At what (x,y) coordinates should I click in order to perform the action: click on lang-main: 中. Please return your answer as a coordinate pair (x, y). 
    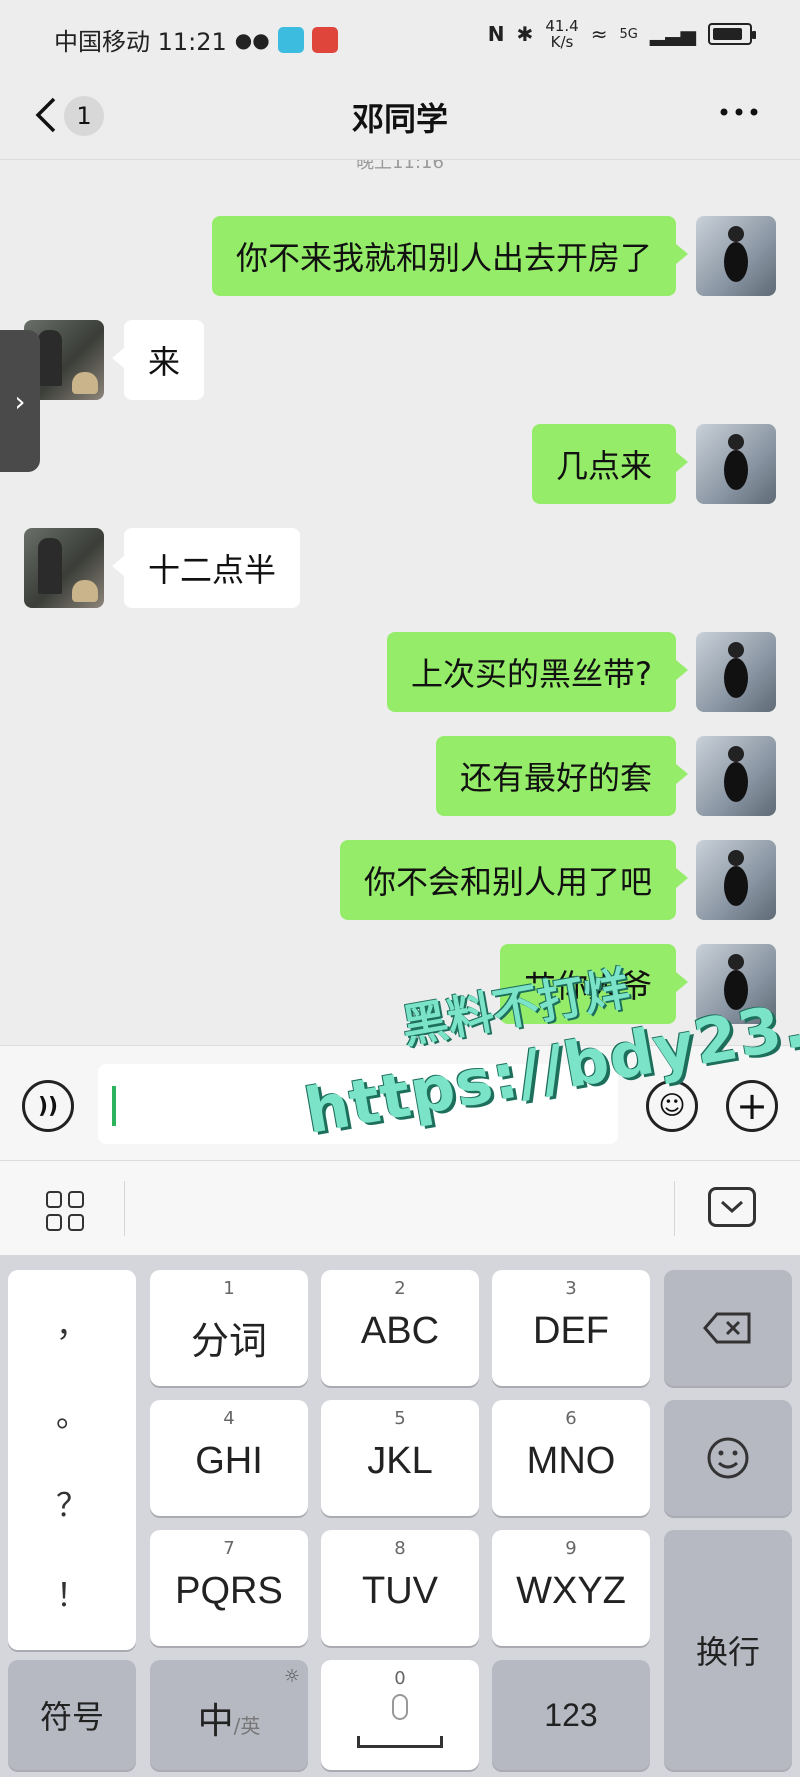
    Looking at the image, I should click on (215, 1721).